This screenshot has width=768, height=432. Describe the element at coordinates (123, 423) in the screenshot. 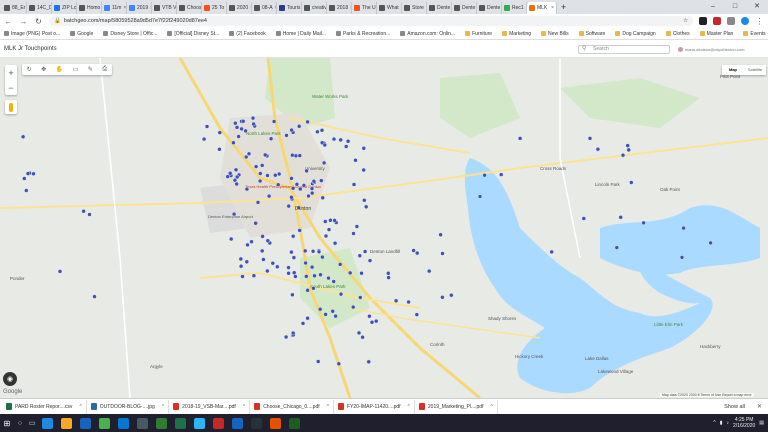

I see `outlook-icon` at that location.